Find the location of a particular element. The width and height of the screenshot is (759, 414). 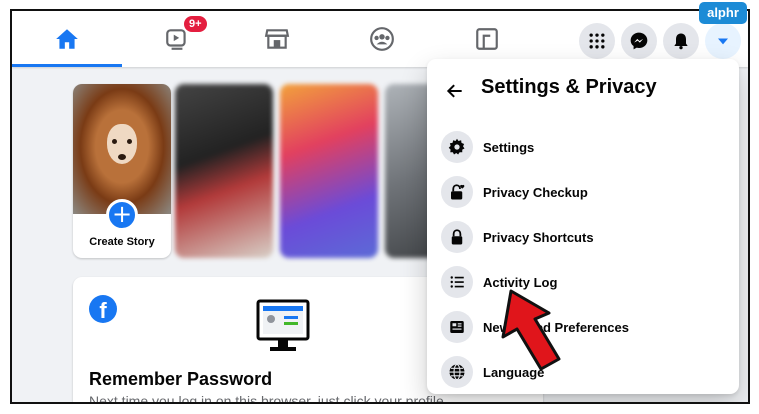

back-button is located at coordinates (455, 91).